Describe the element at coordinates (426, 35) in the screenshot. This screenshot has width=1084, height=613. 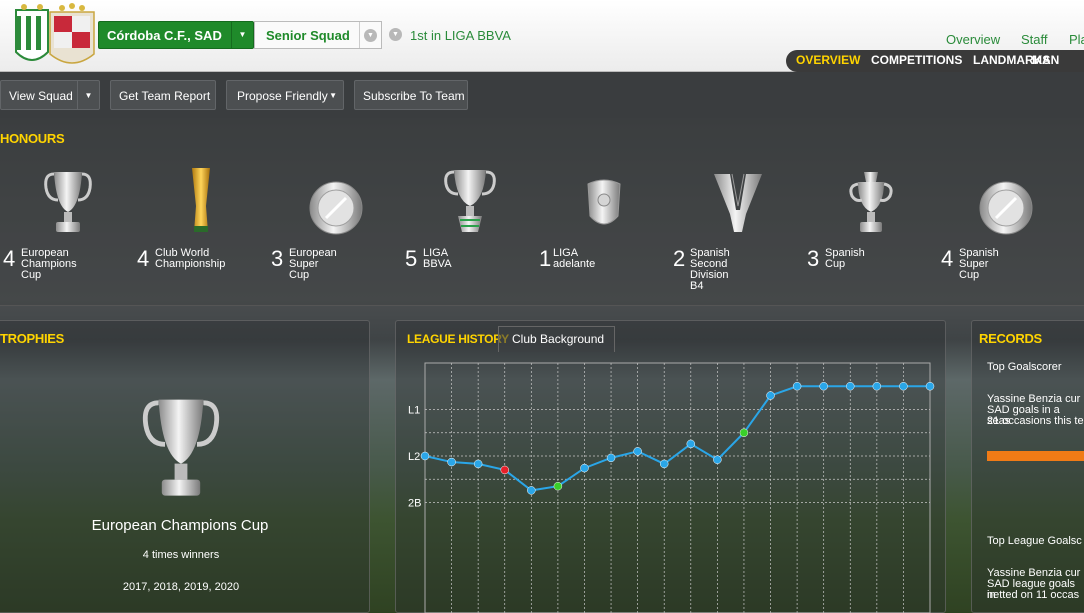
I see `position-rank: 1st in` at that location.